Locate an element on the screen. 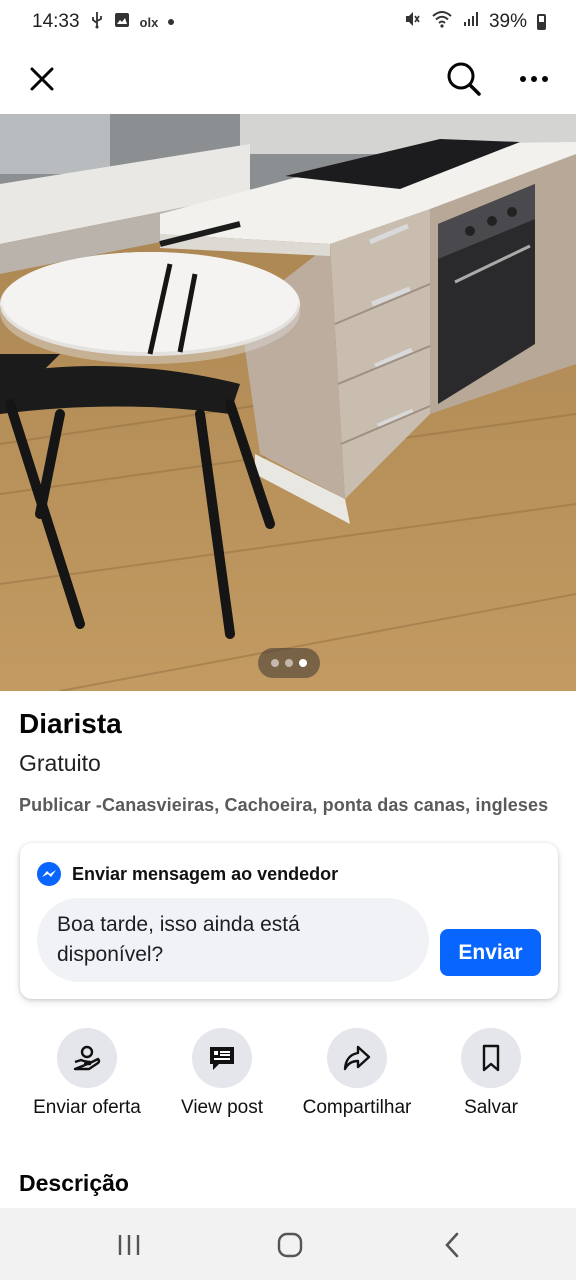 The height and width of the screenshot is (1280, 576). system-nav-bar is located at coordinates (288, 1244).